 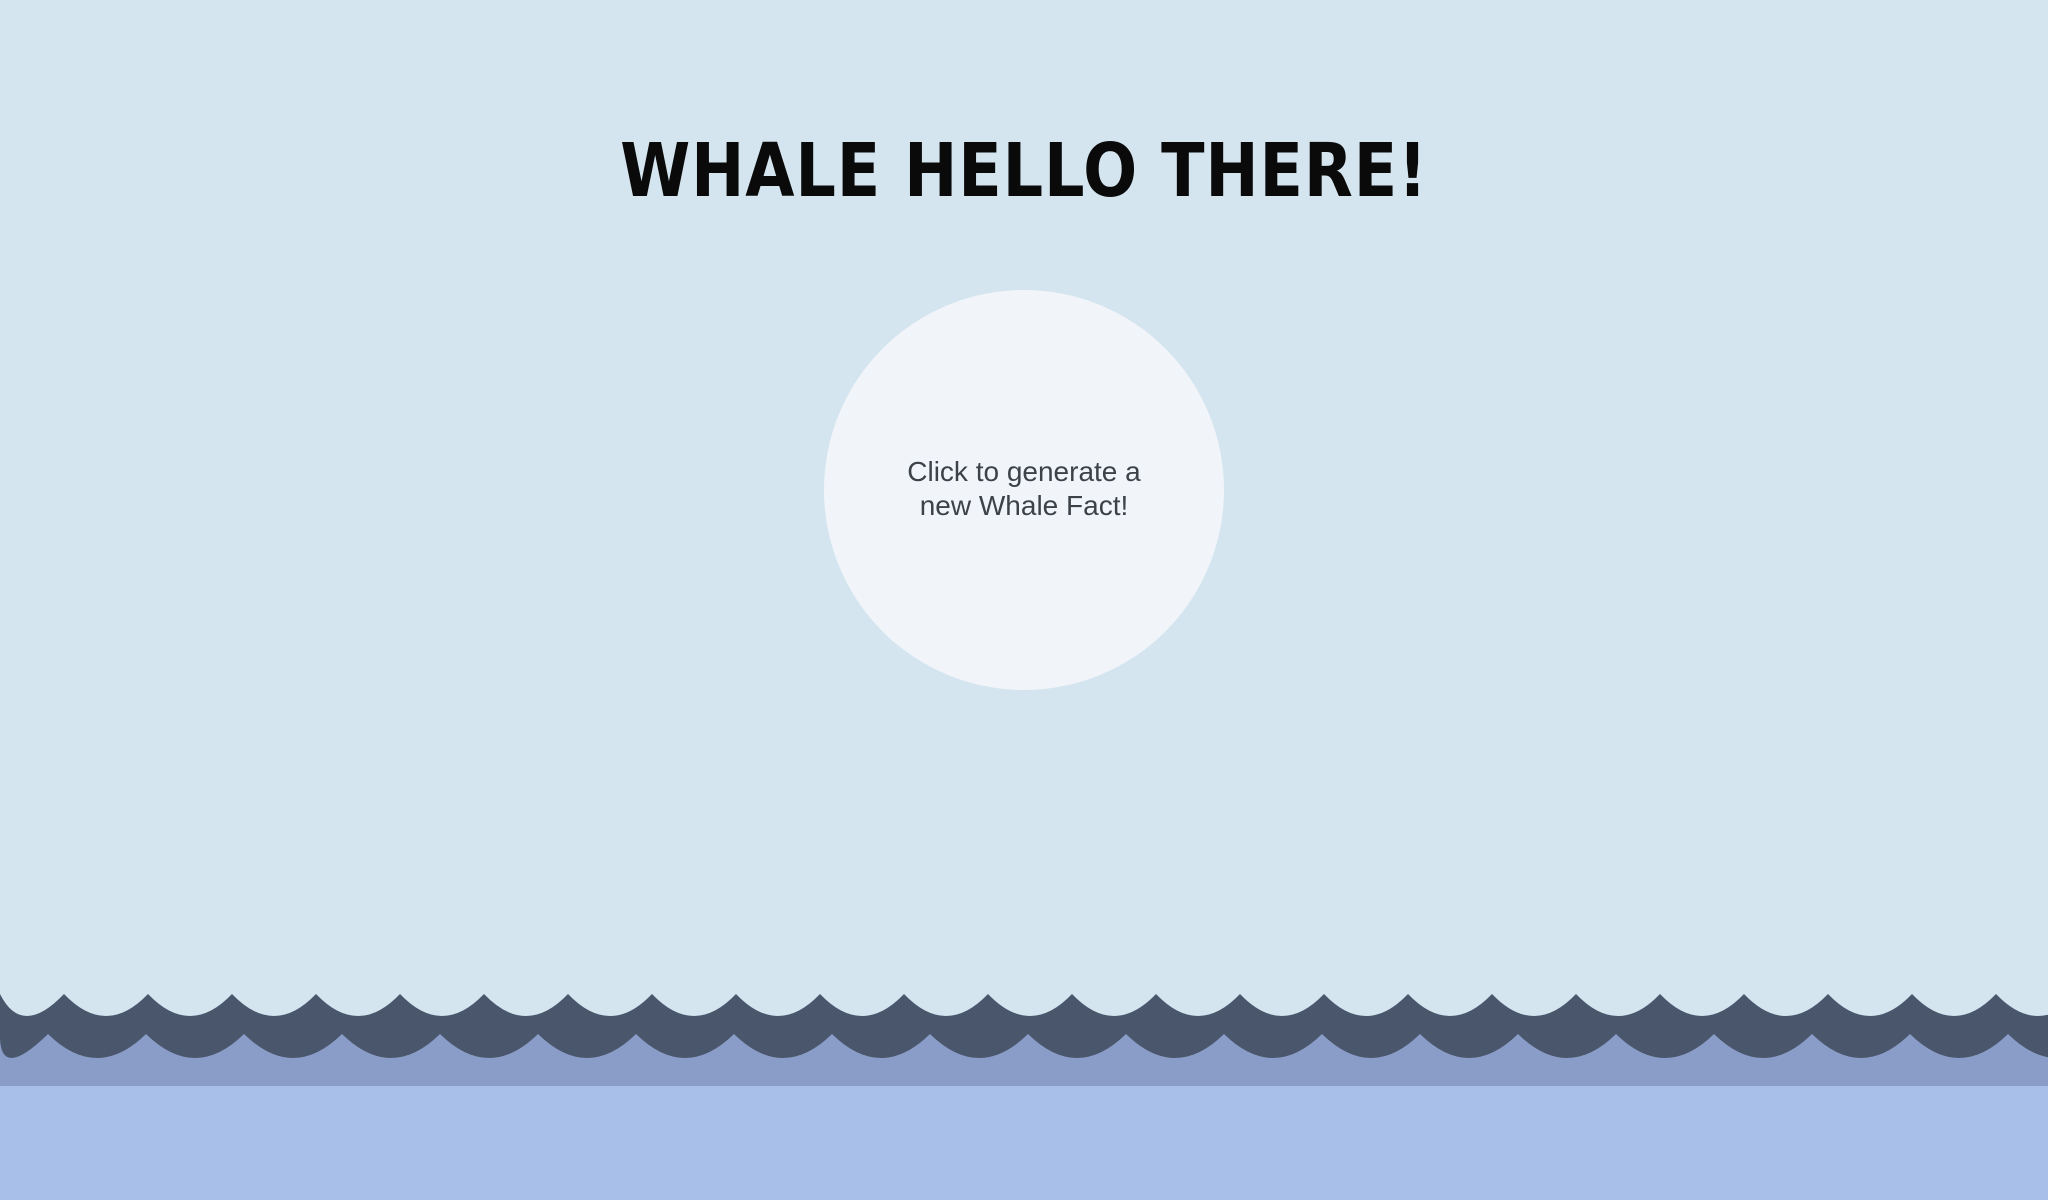 What do you see at coordinates (1024, 171) in the screenshot?
I see `page-title: WHALE HELLO THERE!` at bounding box center [1024, 171].